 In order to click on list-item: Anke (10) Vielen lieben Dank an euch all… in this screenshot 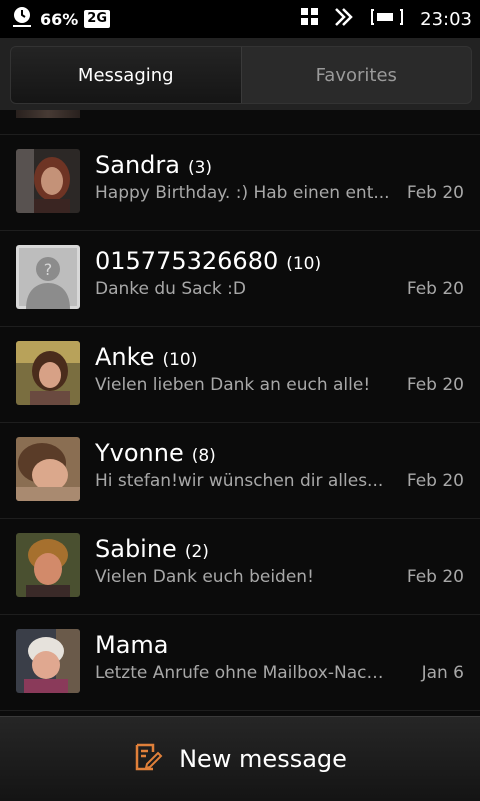, I will do `click(240, 375)`.